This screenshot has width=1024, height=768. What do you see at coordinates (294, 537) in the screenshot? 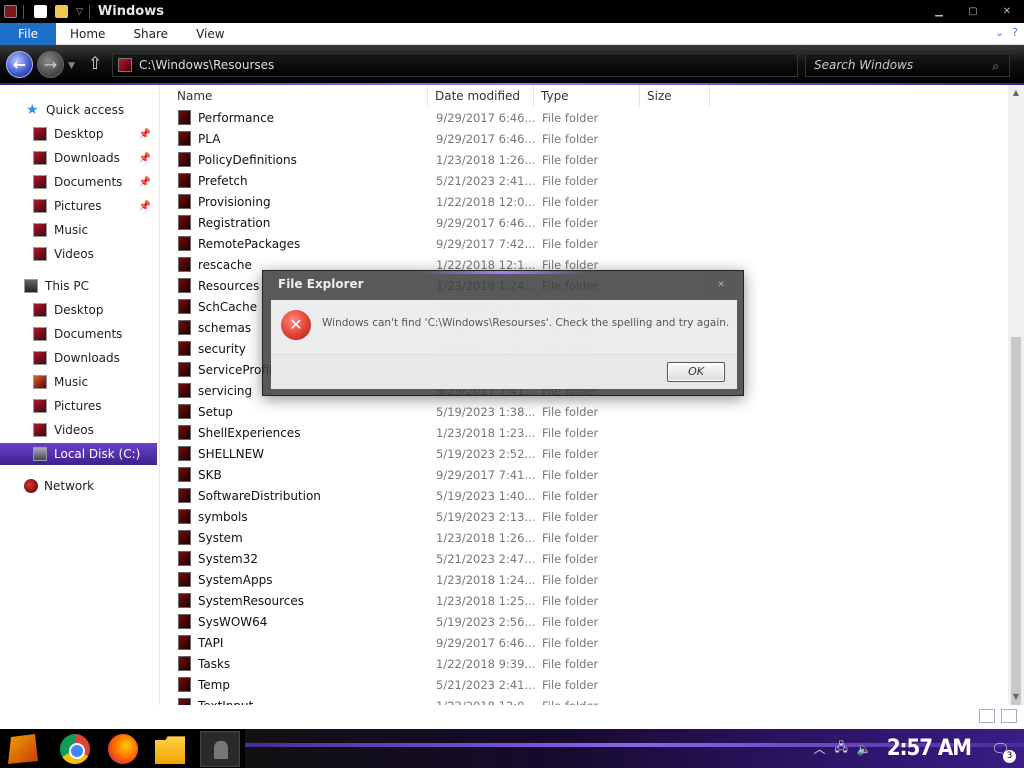
I see `file-name-cell: System` at bounding box center [294, 537].